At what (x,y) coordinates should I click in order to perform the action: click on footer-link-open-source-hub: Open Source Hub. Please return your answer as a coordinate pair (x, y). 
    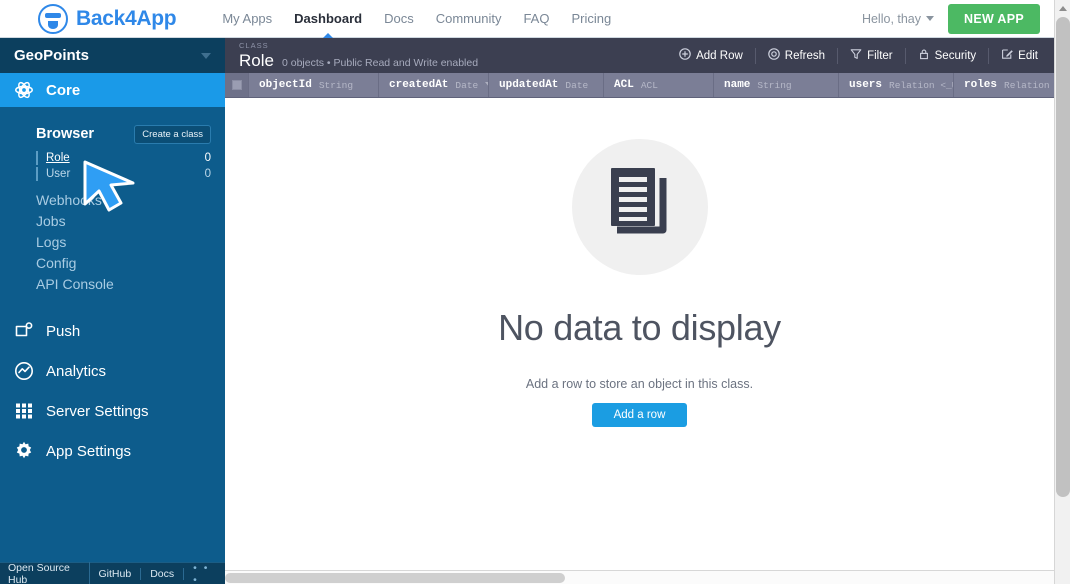
    Looking at the image, I should click on (45, 572).